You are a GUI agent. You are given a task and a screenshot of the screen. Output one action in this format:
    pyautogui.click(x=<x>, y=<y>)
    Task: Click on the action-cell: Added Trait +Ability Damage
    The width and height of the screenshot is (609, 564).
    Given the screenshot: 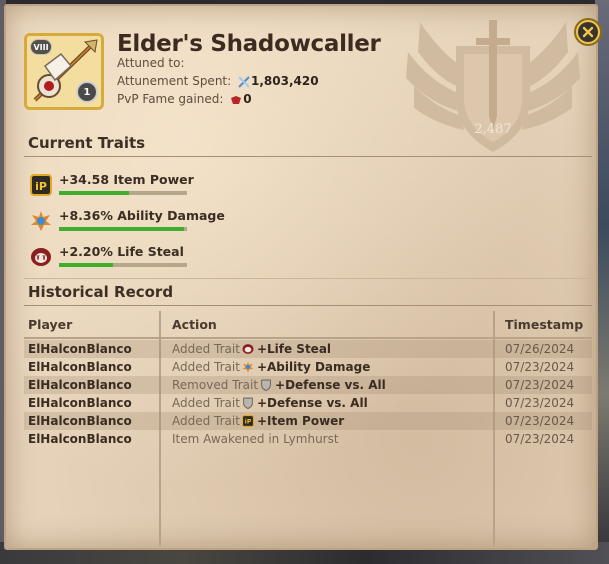 What is the action you would take?
    pyautogui.click(x=271, y=367)
    